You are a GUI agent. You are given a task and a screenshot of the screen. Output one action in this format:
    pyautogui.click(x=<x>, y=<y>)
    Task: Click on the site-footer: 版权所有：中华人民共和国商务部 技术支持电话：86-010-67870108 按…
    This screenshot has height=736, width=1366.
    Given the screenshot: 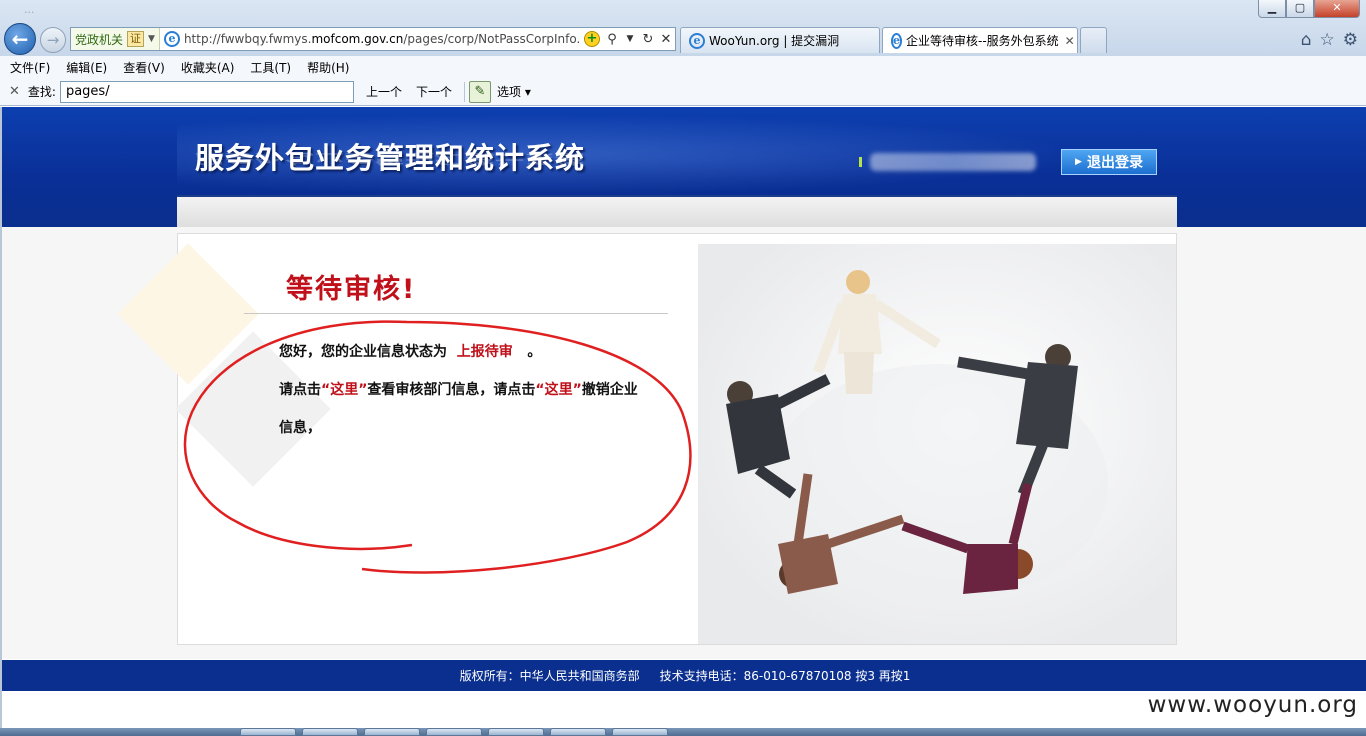 What is the action you would take?
    pyautogui.click(x=684, y=675)
    